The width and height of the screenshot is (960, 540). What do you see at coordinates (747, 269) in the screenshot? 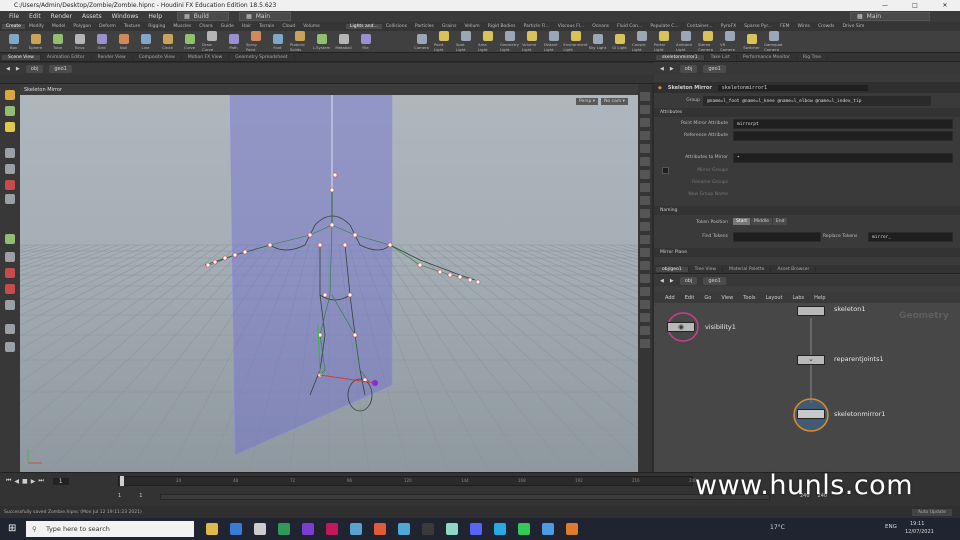
I see `network-tab: Material Palette` at bounding box center [747, 269].